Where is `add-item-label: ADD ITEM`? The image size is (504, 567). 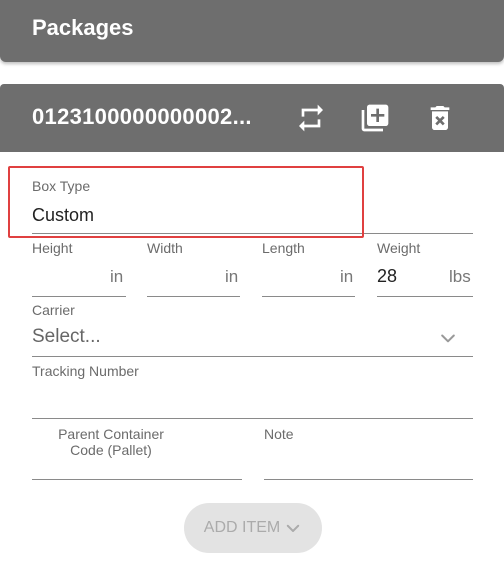
add-item-label: ADD ITEM is located at coordinates (242, 527).